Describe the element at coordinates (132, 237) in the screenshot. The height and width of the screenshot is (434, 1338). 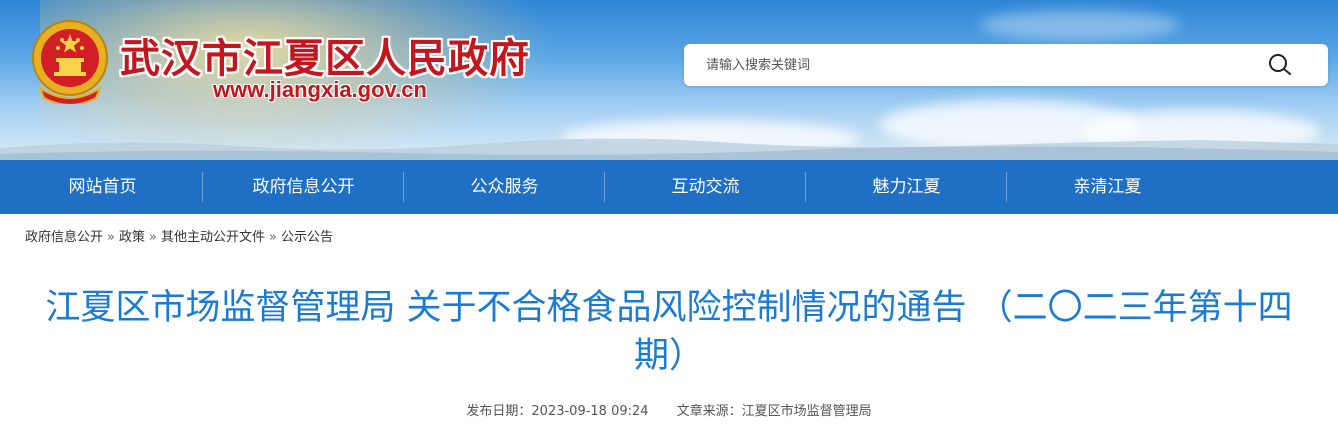
I see `breadcrumb-link: 政策` at that location.